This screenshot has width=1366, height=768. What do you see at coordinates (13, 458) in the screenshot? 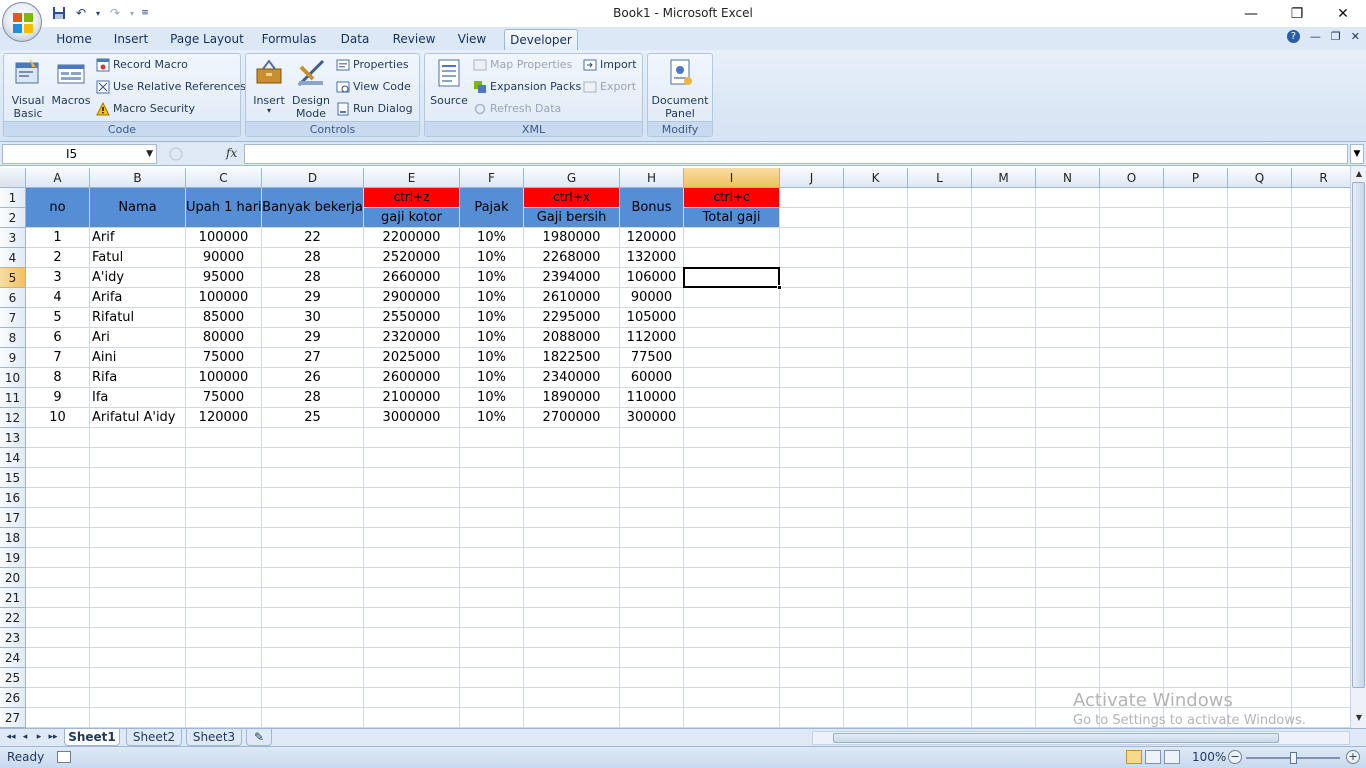
I see `row-header-14: 14` at bounding box center [13, 458].